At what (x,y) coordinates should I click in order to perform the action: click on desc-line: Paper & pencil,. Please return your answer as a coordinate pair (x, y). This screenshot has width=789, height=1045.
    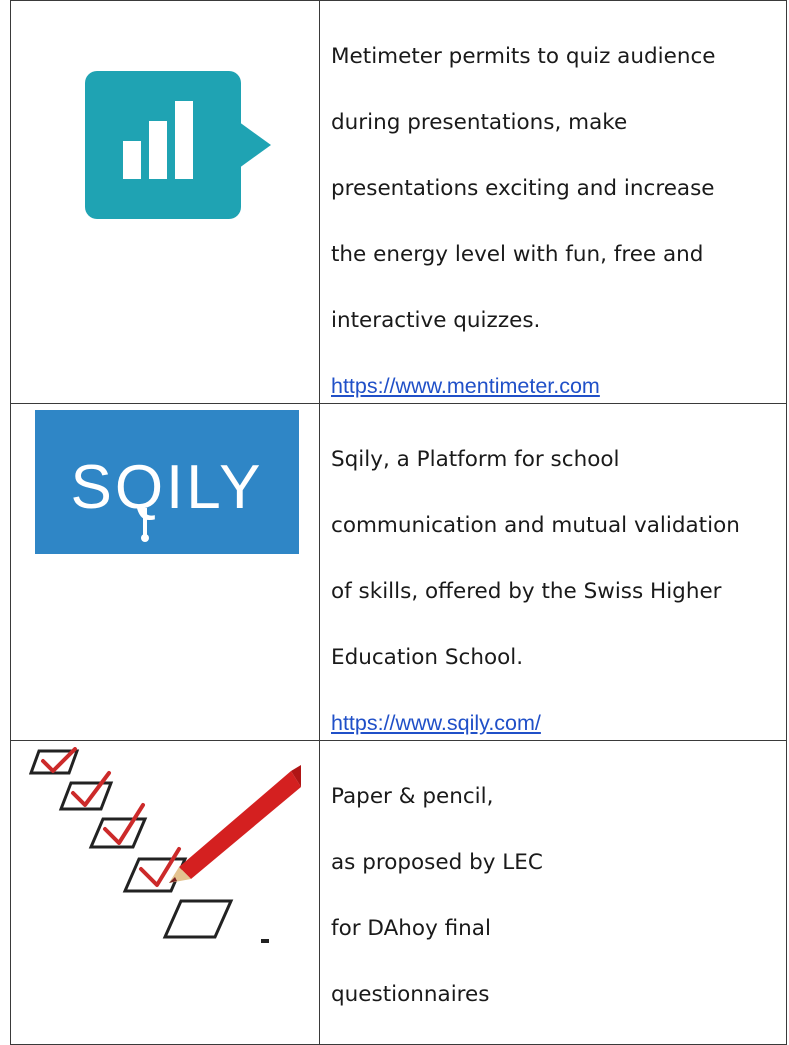
    Looking at the image, I should click on (412, 796).